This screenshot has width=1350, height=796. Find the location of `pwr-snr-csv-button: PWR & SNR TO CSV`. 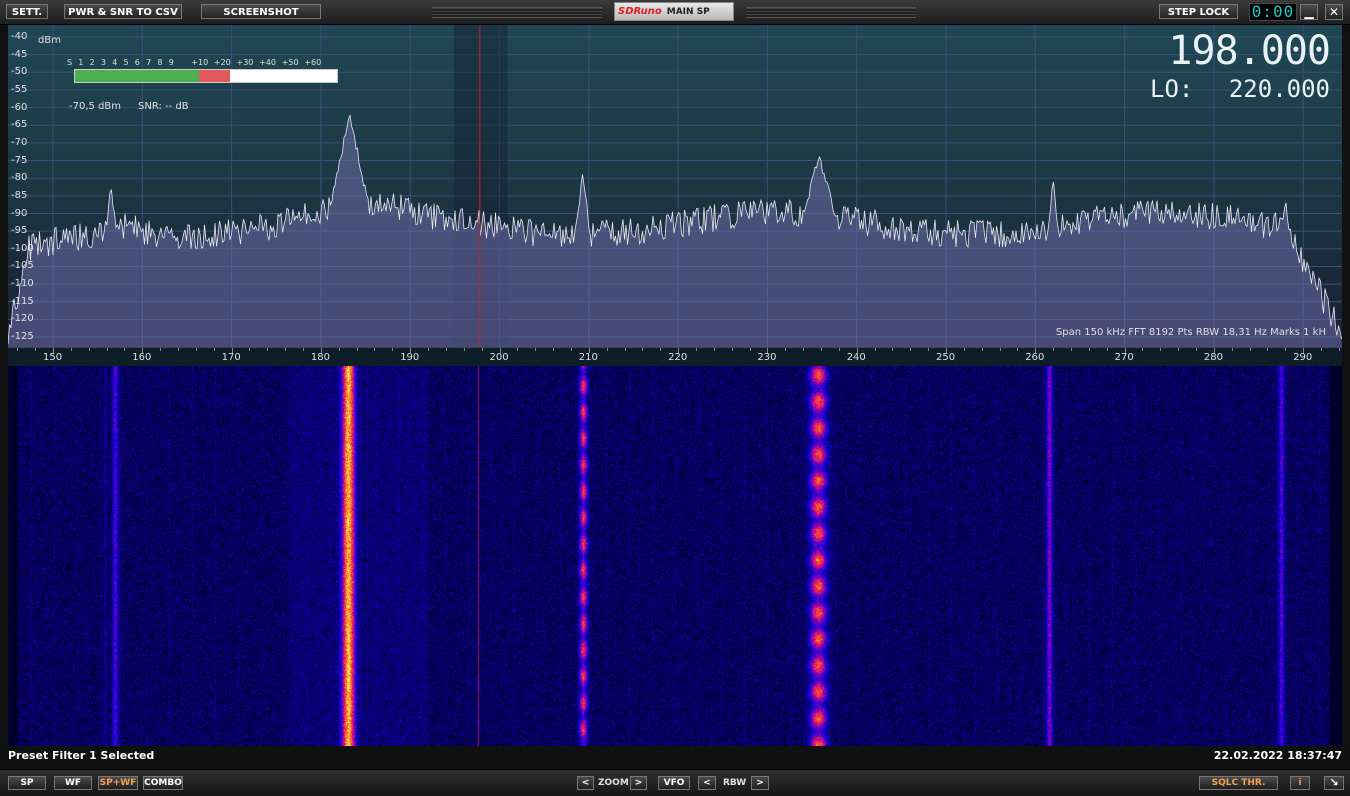

pwr-snr-csv-button: PWR & SNR TO CSV is located at coordinates (123, 11).